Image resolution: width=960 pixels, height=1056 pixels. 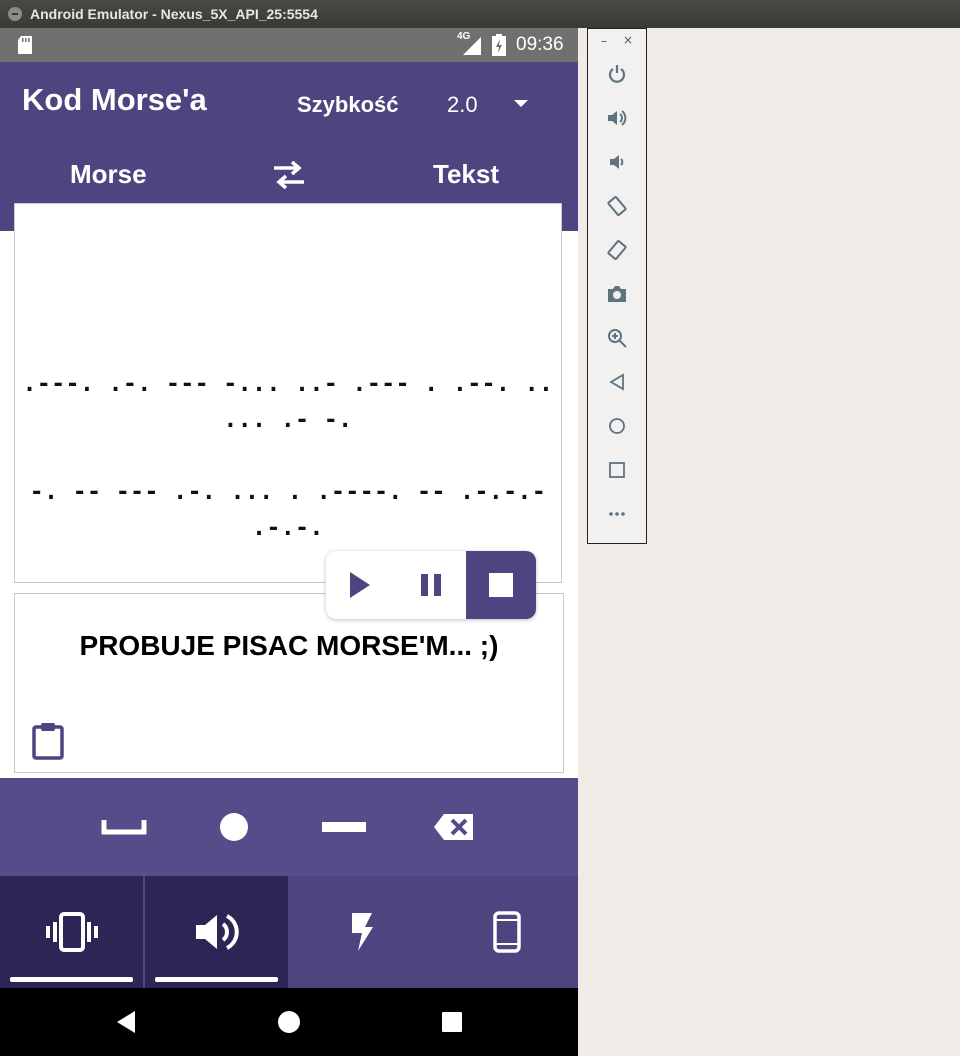 I want to click on power-button, so click(x=617, y=74).